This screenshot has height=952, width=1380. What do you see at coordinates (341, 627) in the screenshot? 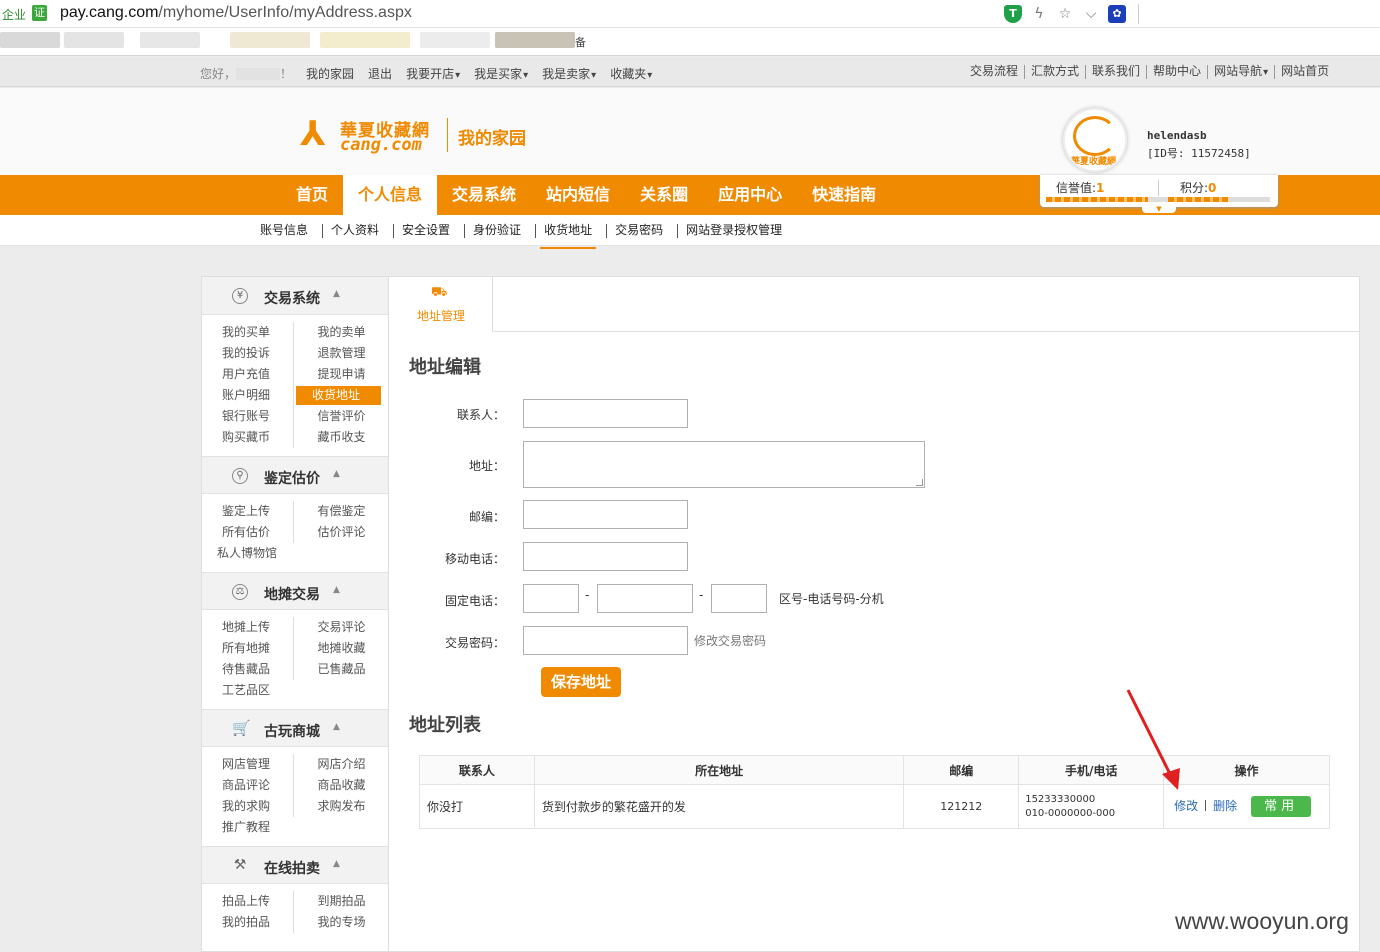
I see `sidebar-link: 交易评论` at bounding box center [341, 627].